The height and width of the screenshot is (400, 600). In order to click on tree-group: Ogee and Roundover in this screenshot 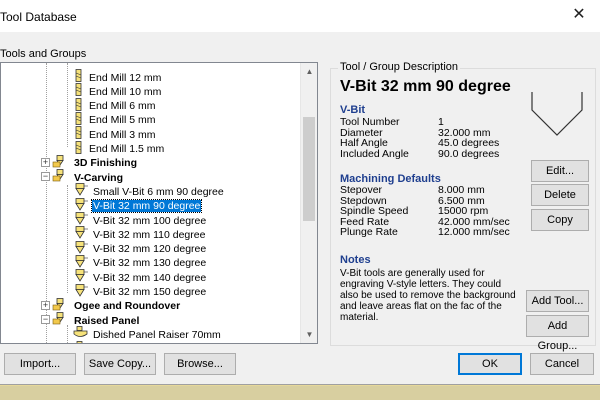, I will do `click(116, 305)`.